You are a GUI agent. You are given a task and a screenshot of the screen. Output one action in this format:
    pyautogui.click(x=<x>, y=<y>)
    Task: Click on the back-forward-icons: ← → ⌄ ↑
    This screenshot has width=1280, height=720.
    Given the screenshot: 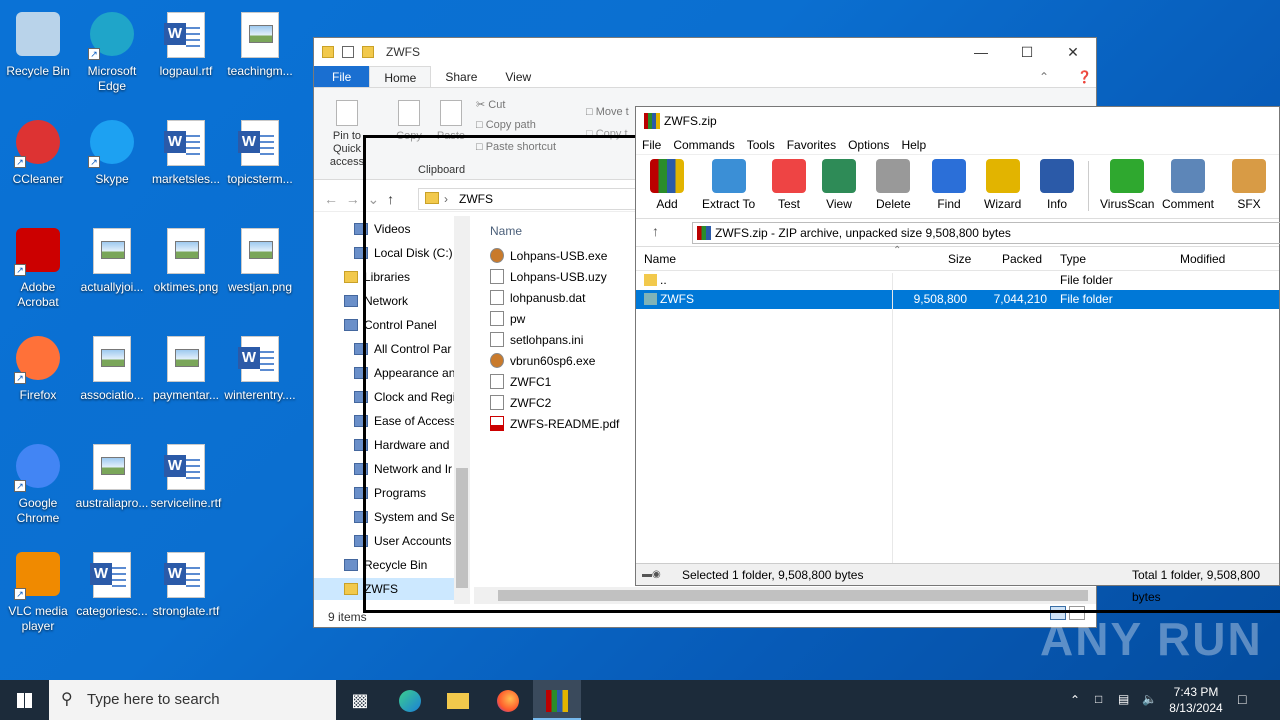 What is the action you would take?
    pyautogui.click(x=359, y=199)
    